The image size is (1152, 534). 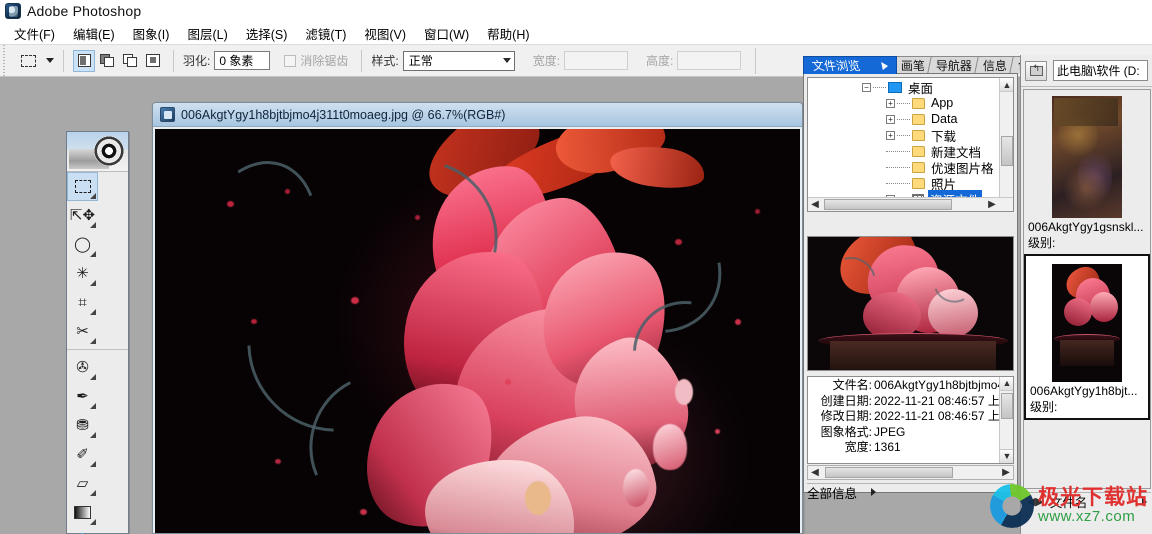 What do you see at coordinates (846, 416) in the screenshot?
I see `metadata-key: 修改日期:` at bounding box center [846, 416].